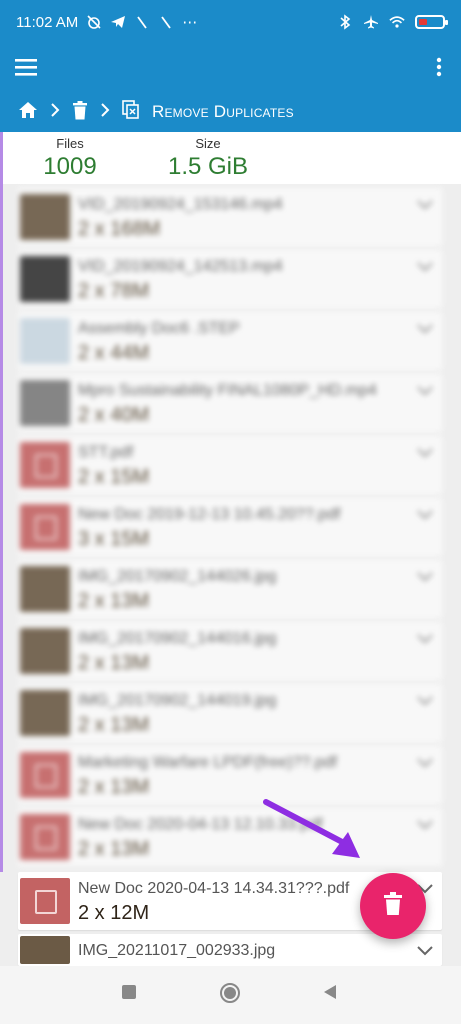 The image size is (461, 1024). Describe the element at coordinates (439, 67) in the screenshot. I see `more-vertical-icon` at that location.